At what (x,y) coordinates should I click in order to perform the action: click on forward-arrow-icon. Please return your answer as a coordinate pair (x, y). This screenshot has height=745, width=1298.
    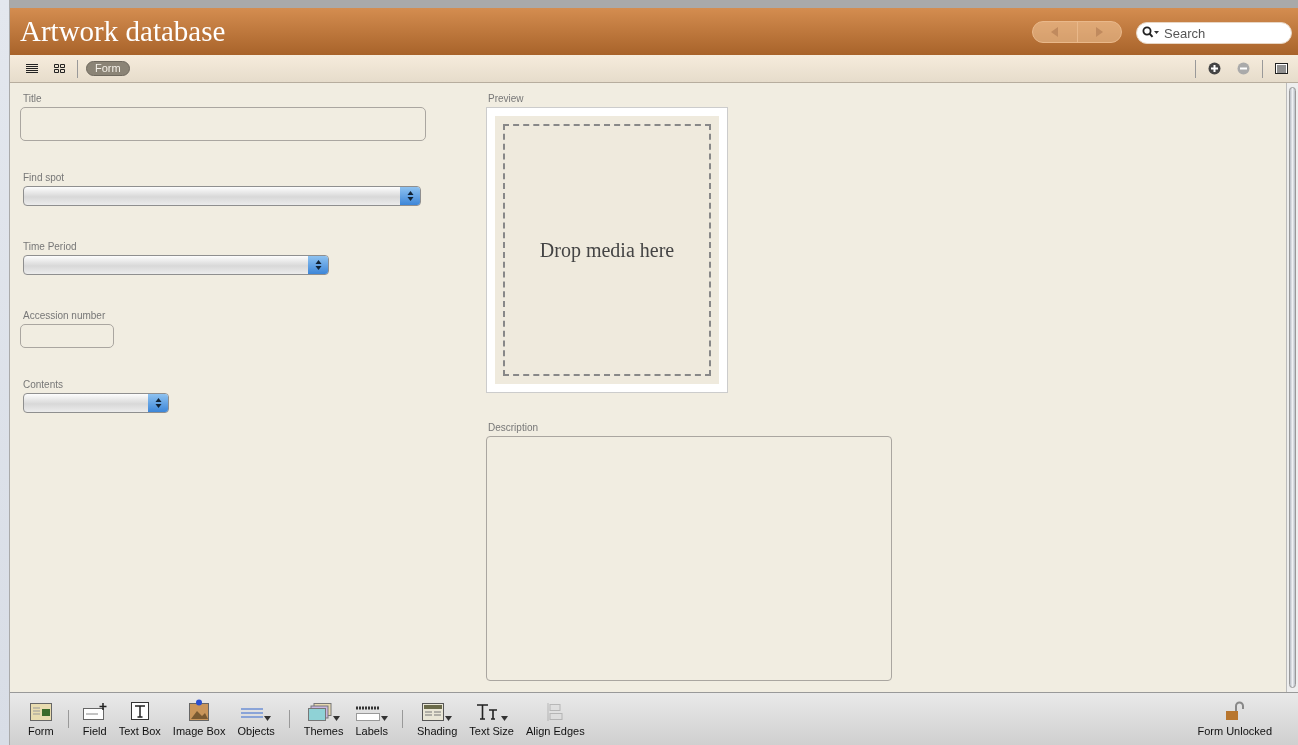
    Looking at the image, I should click on (1099, 31).